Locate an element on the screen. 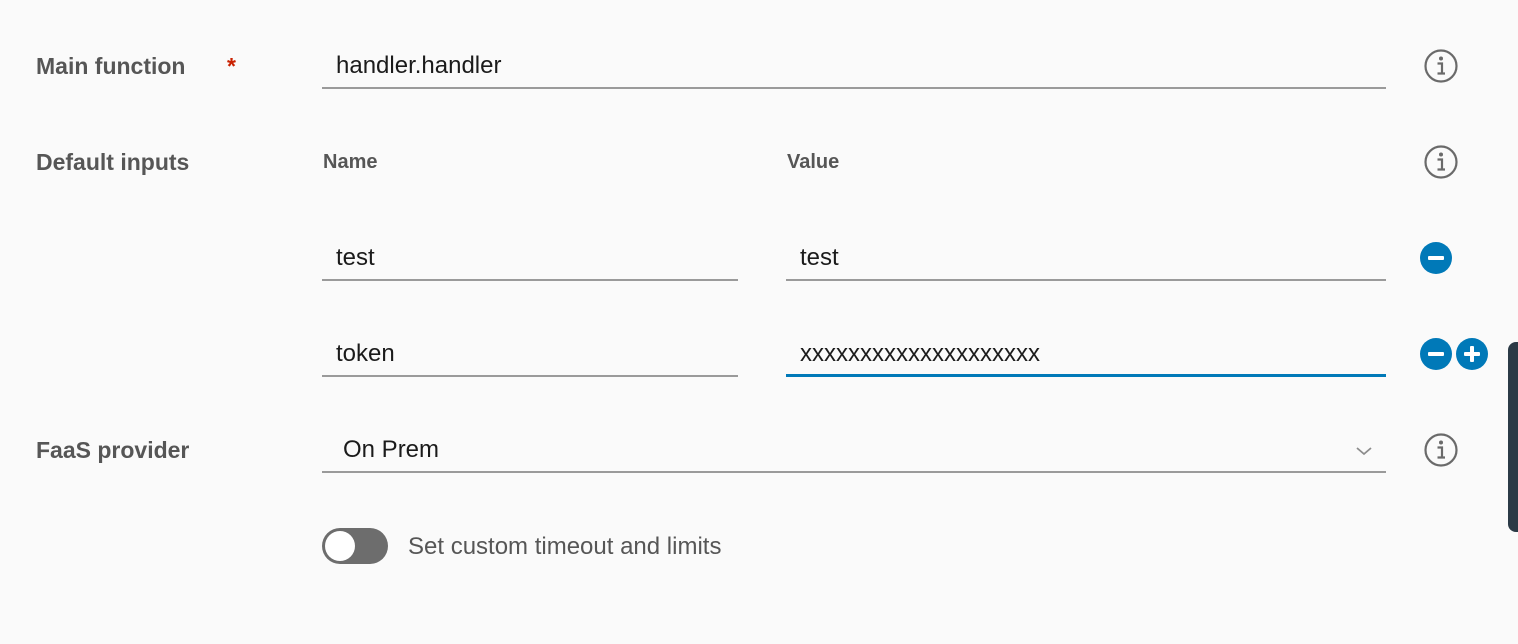 The image size is (1518, 644). scrollbar-handle is located at coordinates (1513, 437).